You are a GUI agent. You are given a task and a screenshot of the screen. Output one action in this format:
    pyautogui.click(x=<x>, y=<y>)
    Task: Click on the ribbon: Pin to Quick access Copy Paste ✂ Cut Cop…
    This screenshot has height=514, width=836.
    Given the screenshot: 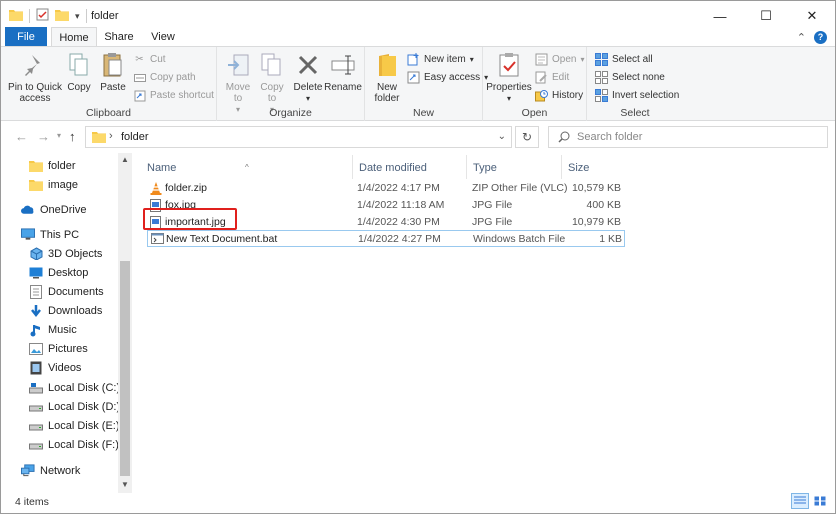 What is the action you would take?
    pyautogui.click(x=418, y=83)
    